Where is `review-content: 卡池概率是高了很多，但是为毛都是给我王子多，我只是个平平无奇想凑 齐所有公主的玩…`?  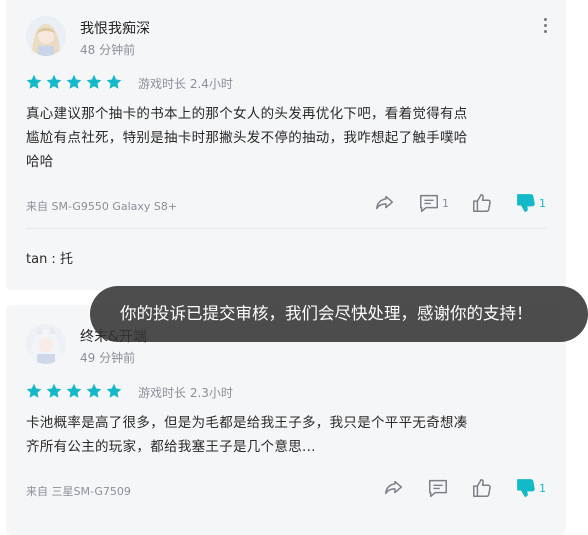
review-content: 卡池概率是高了很多，但是为毛都是给我王子多，我只是个平平无奇想凑 齐所有公主的玩… is located at coordinates (286, 435).